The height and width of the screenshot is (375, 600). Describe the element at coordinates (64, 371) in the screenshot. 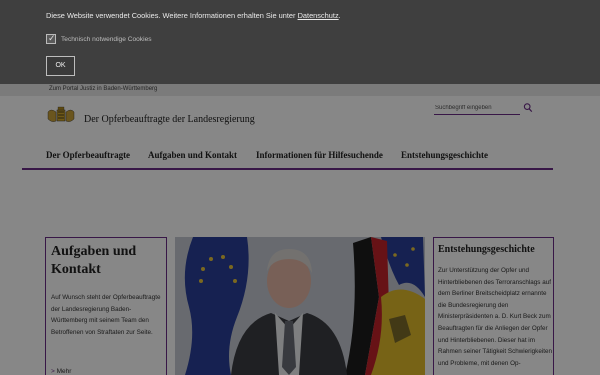

I see `more-label: Mehr` at that location.